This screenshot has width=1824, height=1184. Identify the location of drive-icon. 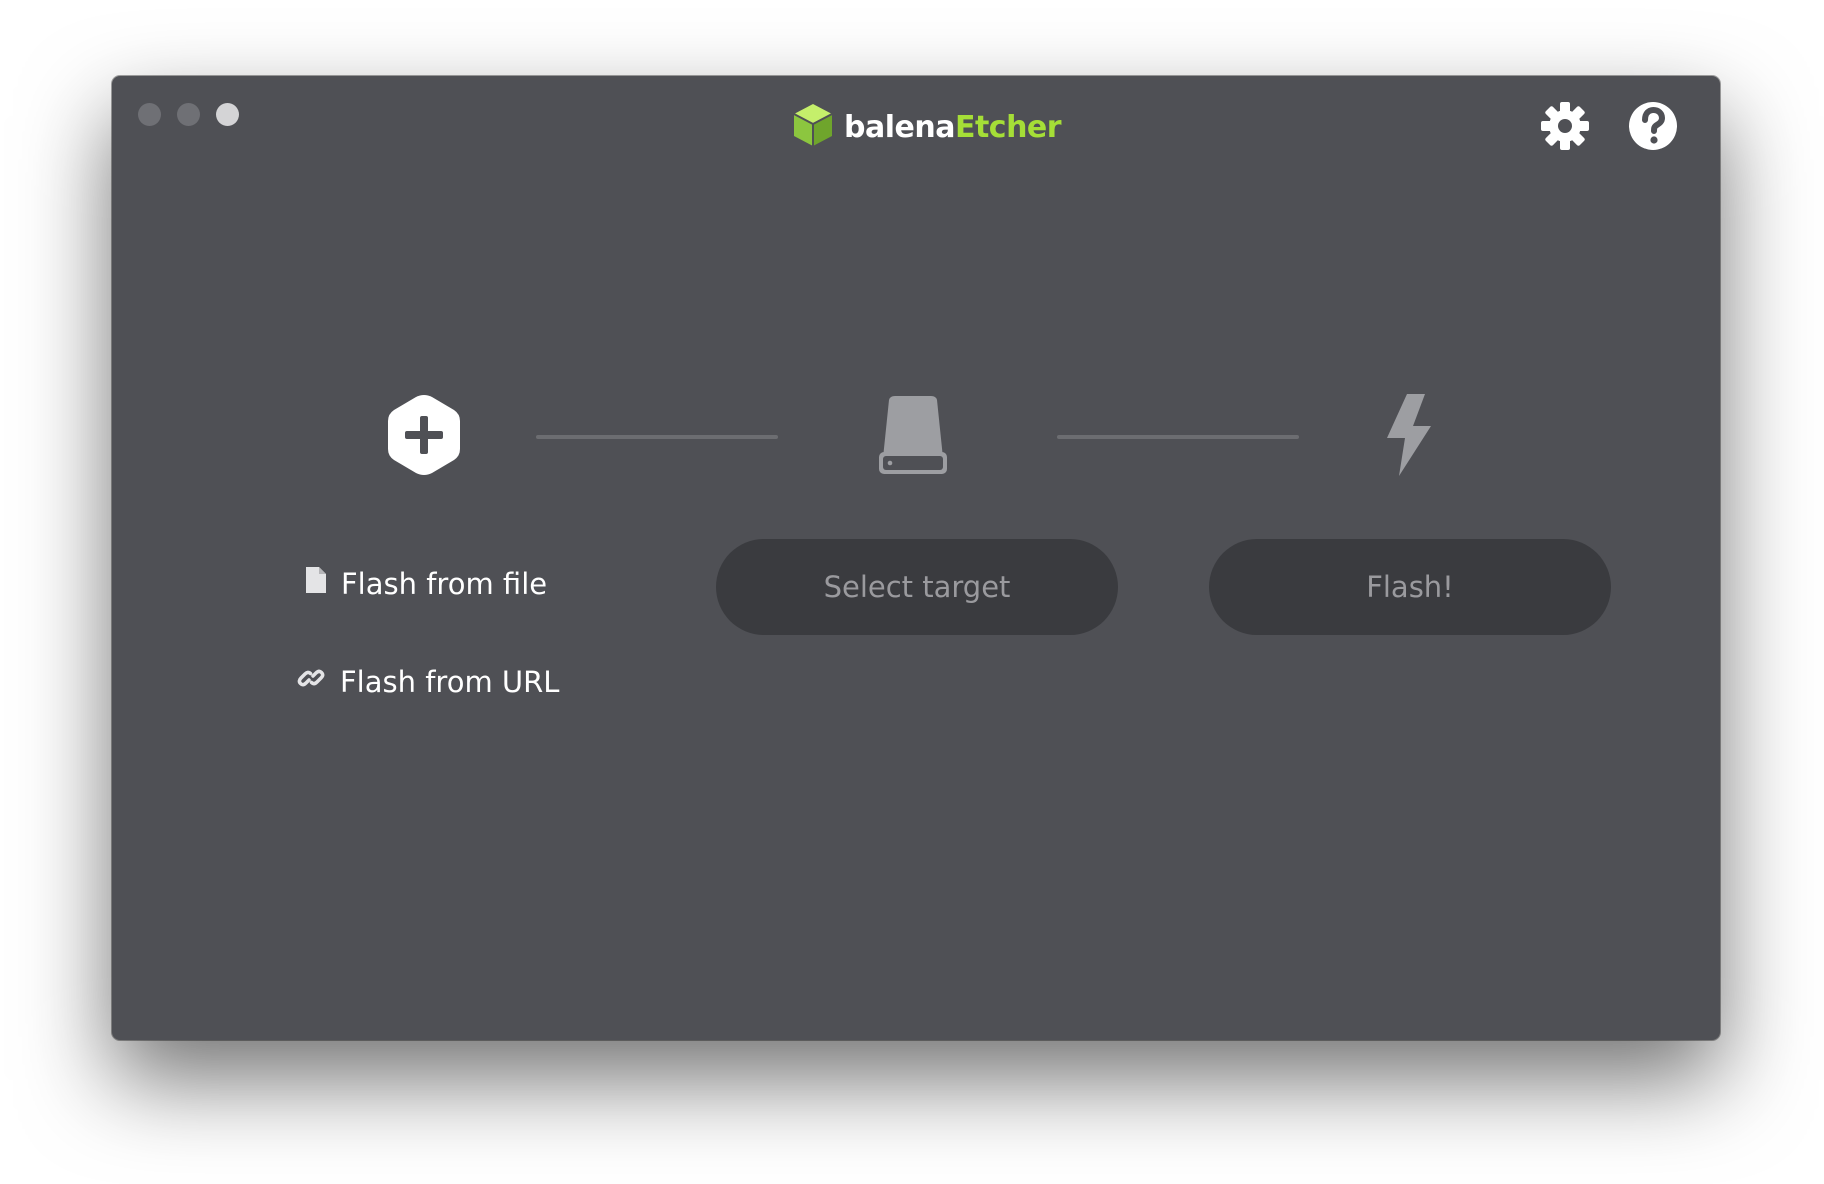
(913, 437).